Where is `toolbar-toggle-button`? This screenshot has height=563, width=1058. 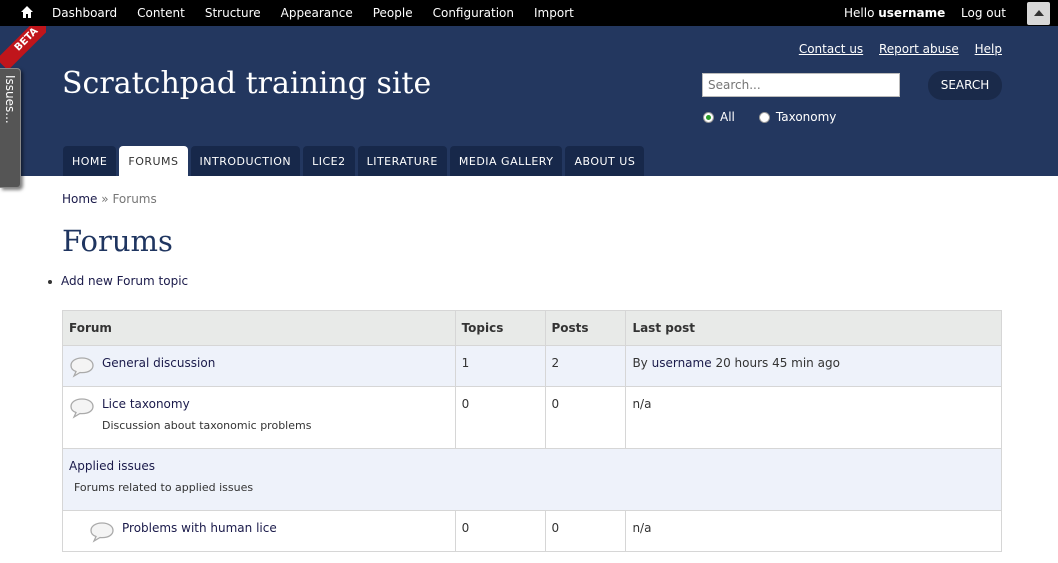 toolbar-toggle-button is located at coordinates (1038, 13).